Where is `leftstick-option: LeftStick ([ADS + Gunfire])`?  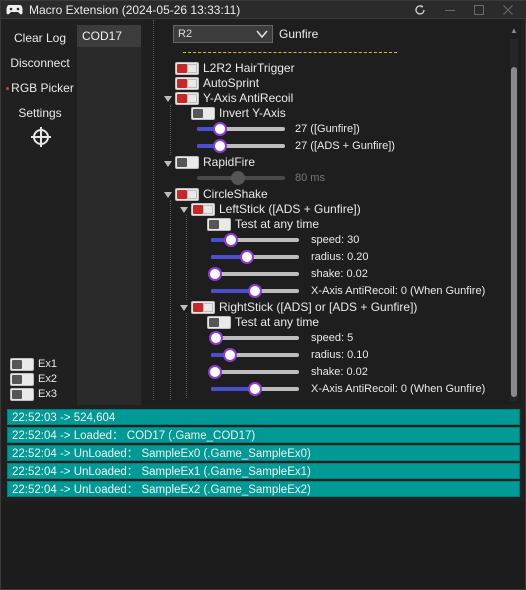
leftstick-option: LeftStick ([ADS + Gunfire]) is located at coordinates (276, 209).